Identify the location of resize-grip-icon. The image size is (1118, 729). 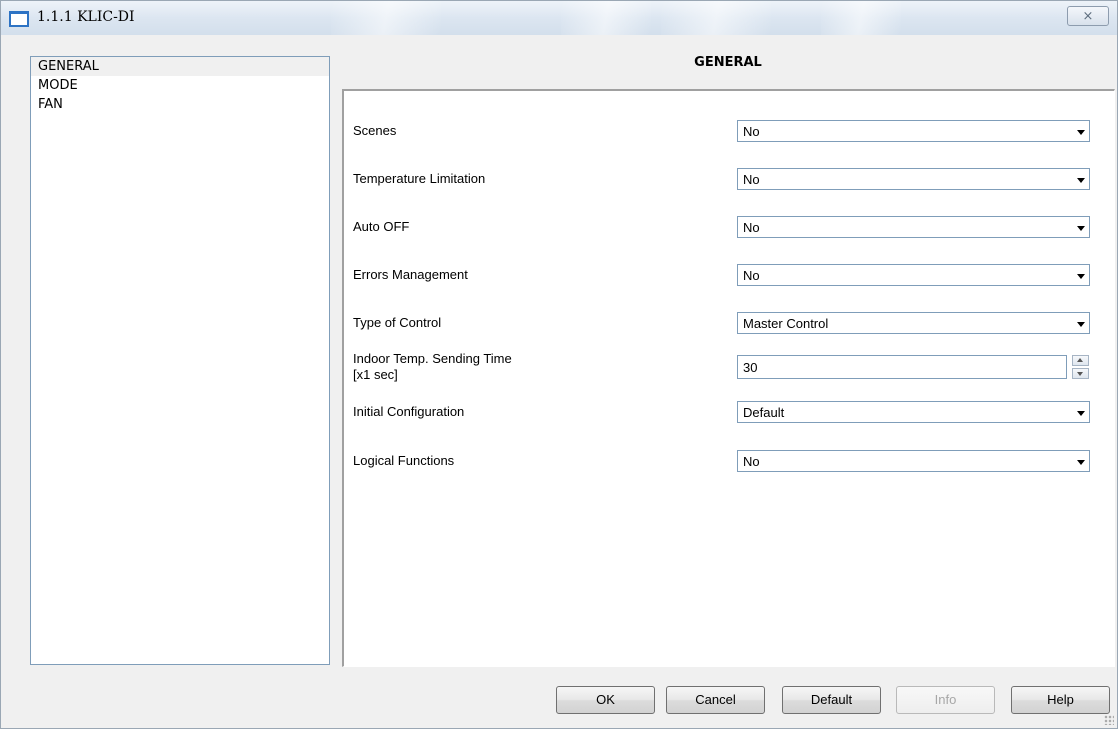
(1109, 720).